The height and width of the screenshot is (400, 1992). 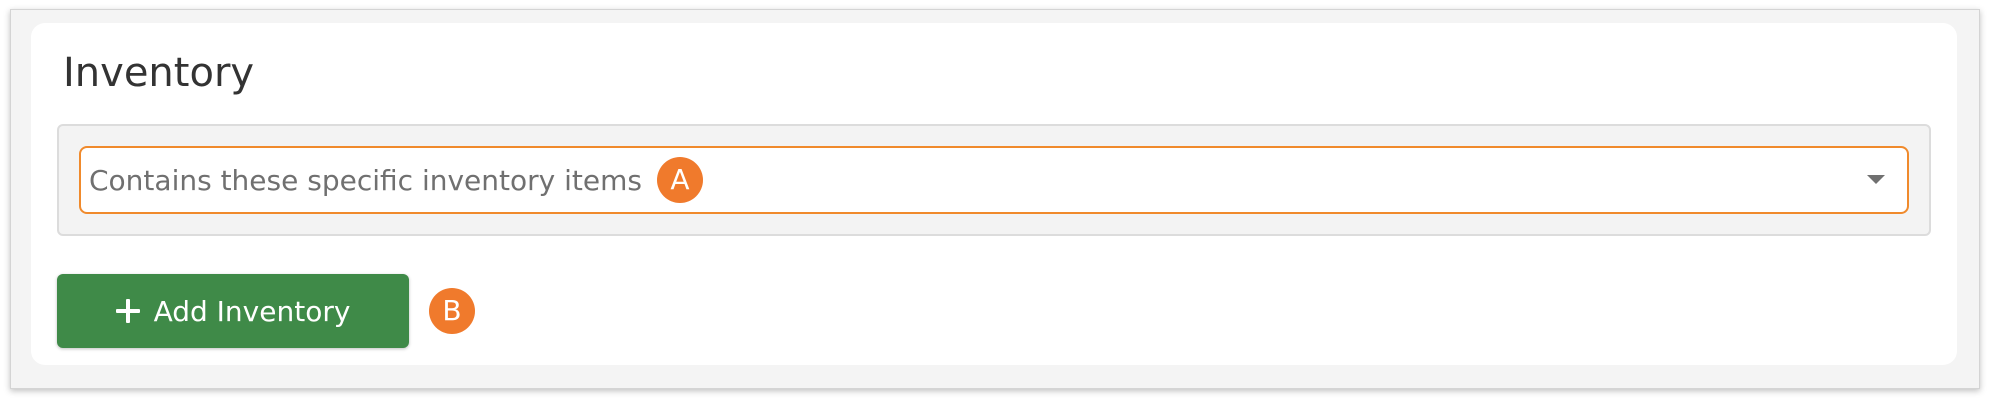 I want to click on plus-icon, so click(x=127, y=311).